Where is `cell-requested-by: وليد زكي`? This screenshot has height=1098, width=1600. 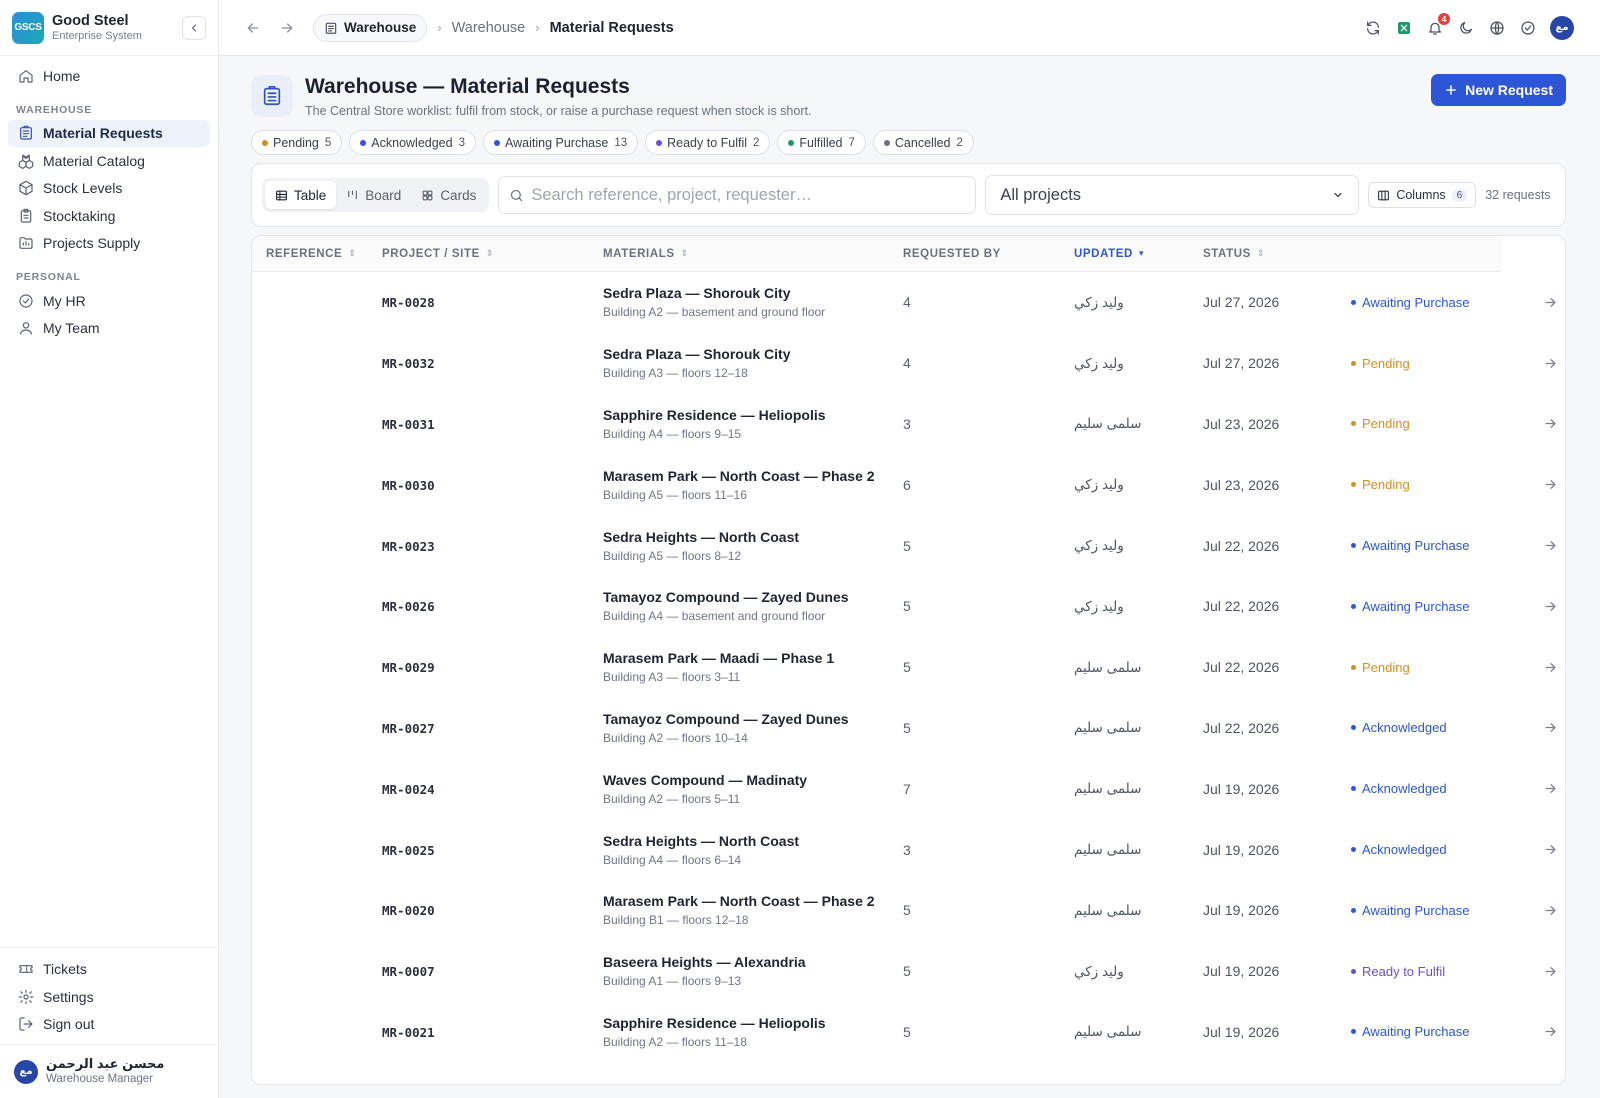 cell-requested-by: وليد زكي is located at coordinates (1138, 302).